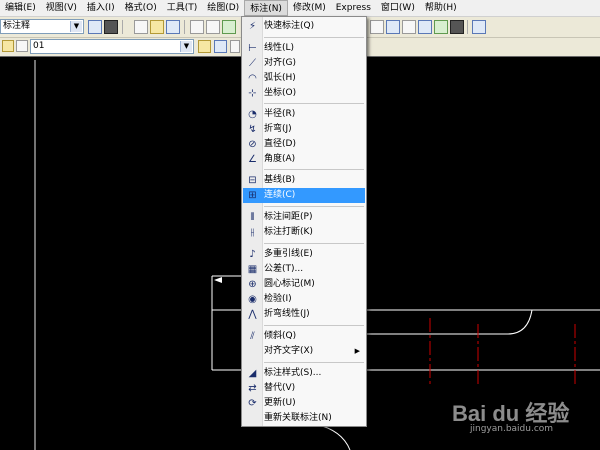 The height and width of the screenshot is (450, 600). What do you see at coordinates (252, 254) in the screenshot?
I see `multileader-icon: ♪` at bounding box center [252, 254].